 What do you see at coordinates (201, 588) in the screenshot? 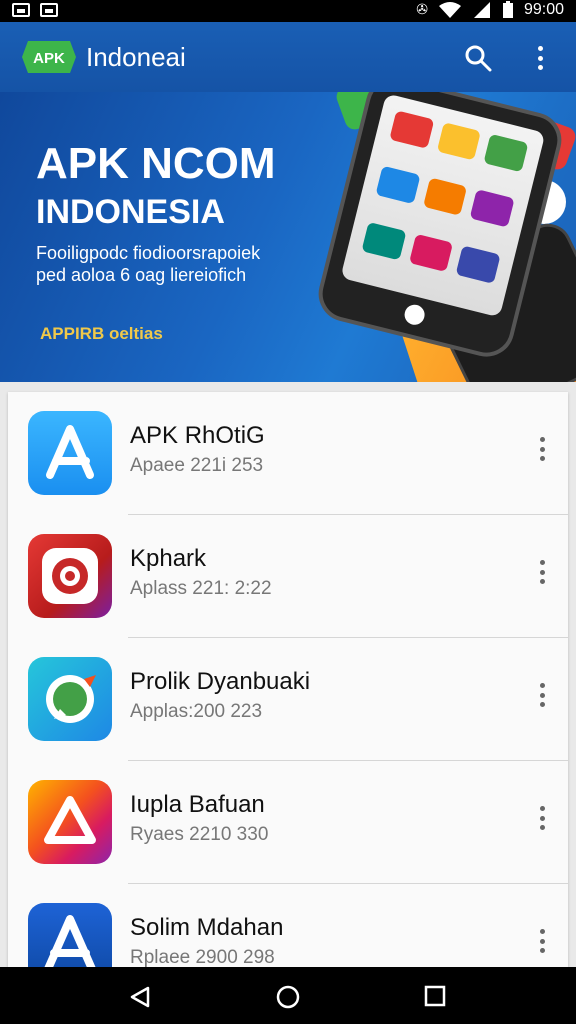
I see `app-meta: Aplass 221: 2:22` at bounding box center [201, 588].